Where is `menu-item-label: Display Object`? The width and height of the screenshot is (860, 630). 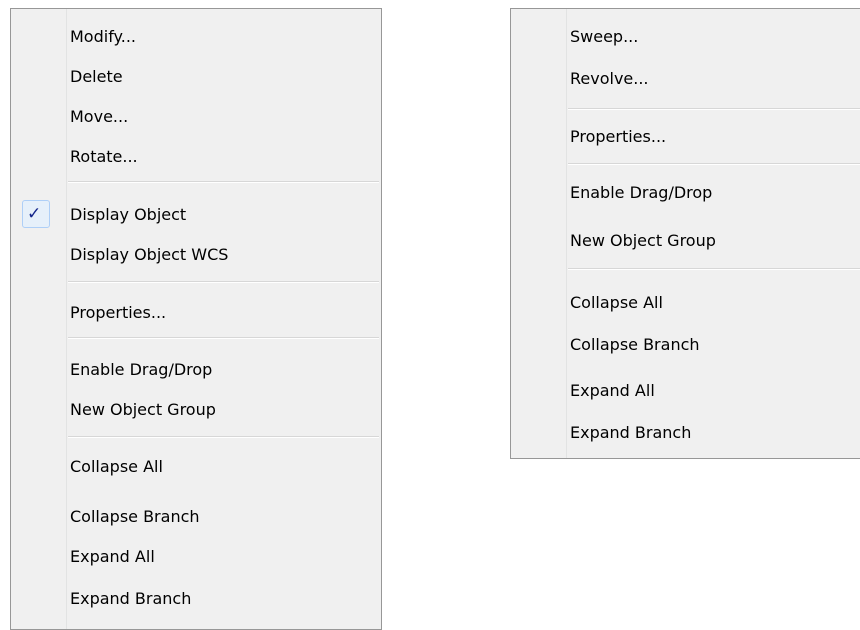 menu-item-label: Display Object is located at coordinates (128, 214).